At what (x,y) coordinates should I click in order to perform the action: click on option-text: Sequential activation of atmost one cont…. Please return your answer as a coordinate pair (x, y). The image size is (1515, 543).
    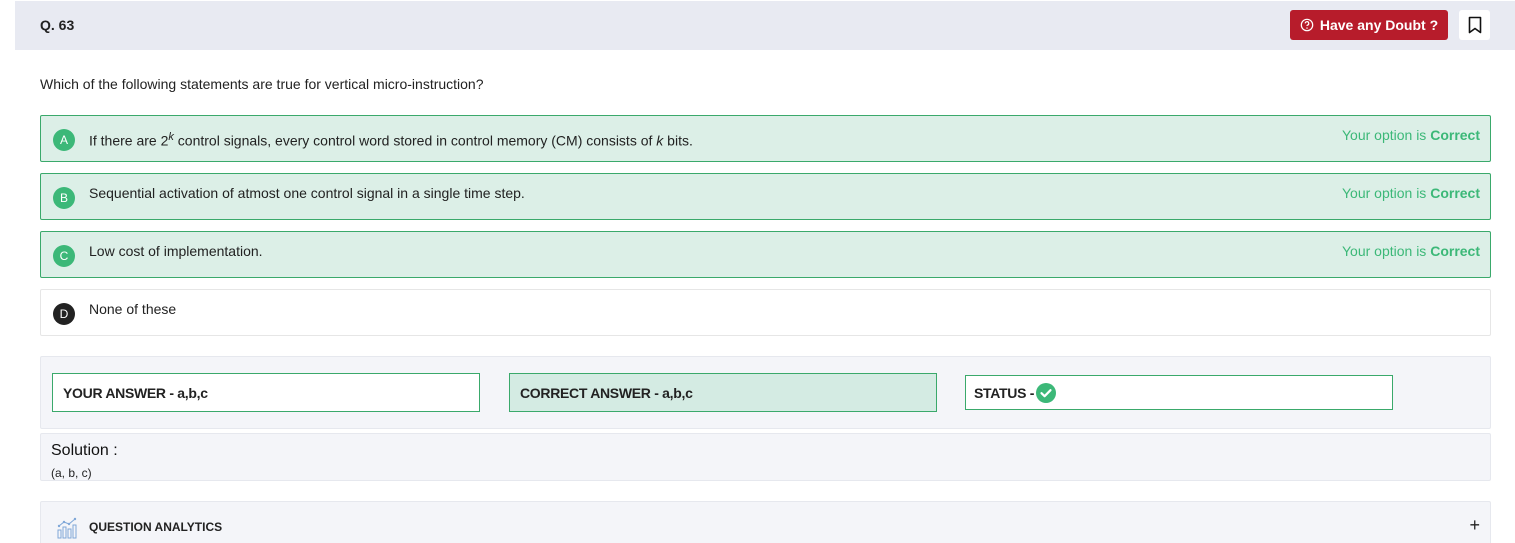
    Looking at the image, I should click on (307, 193).